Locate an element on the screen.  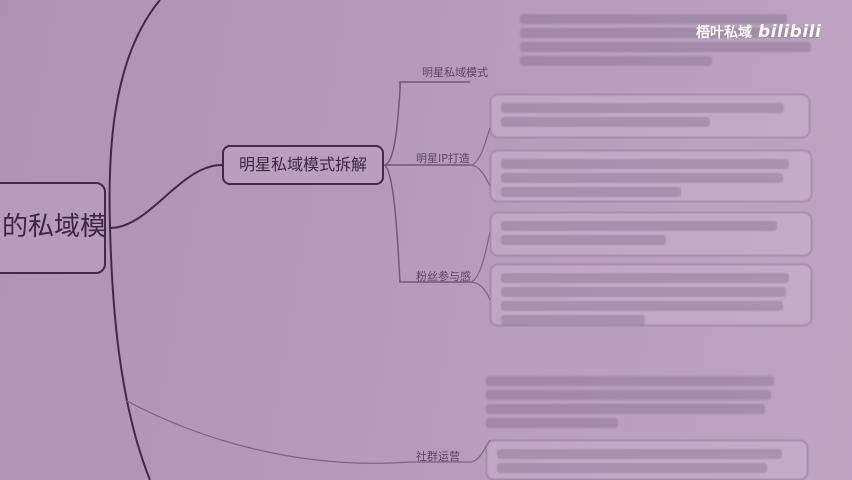
watermark-text: 梧叶私域 is located at coordinates (724, 33).